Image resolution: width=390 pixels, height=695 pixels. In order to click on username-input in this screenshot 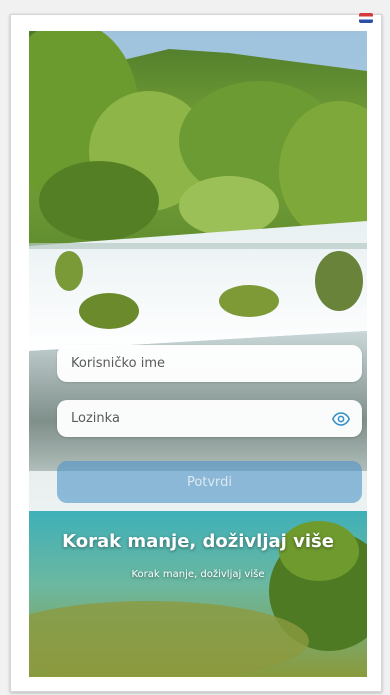, I will do `click(209, 363)`.